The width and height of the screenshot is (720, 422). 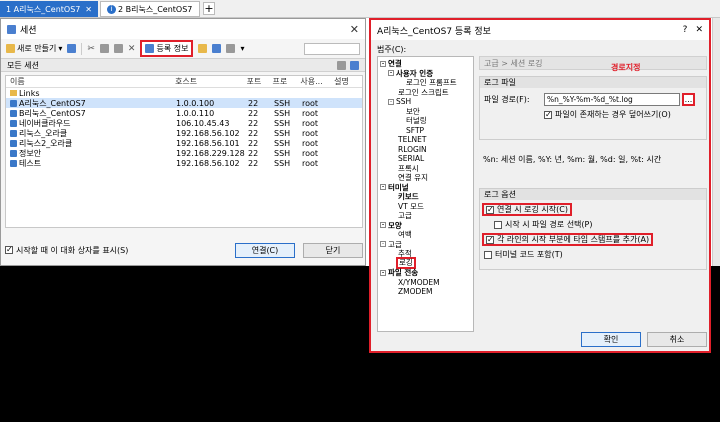 What do you see at coordinates (265, 250) in the screenshot?
I see `connect-button: 연결(C)` at bounding box center [265, 250].